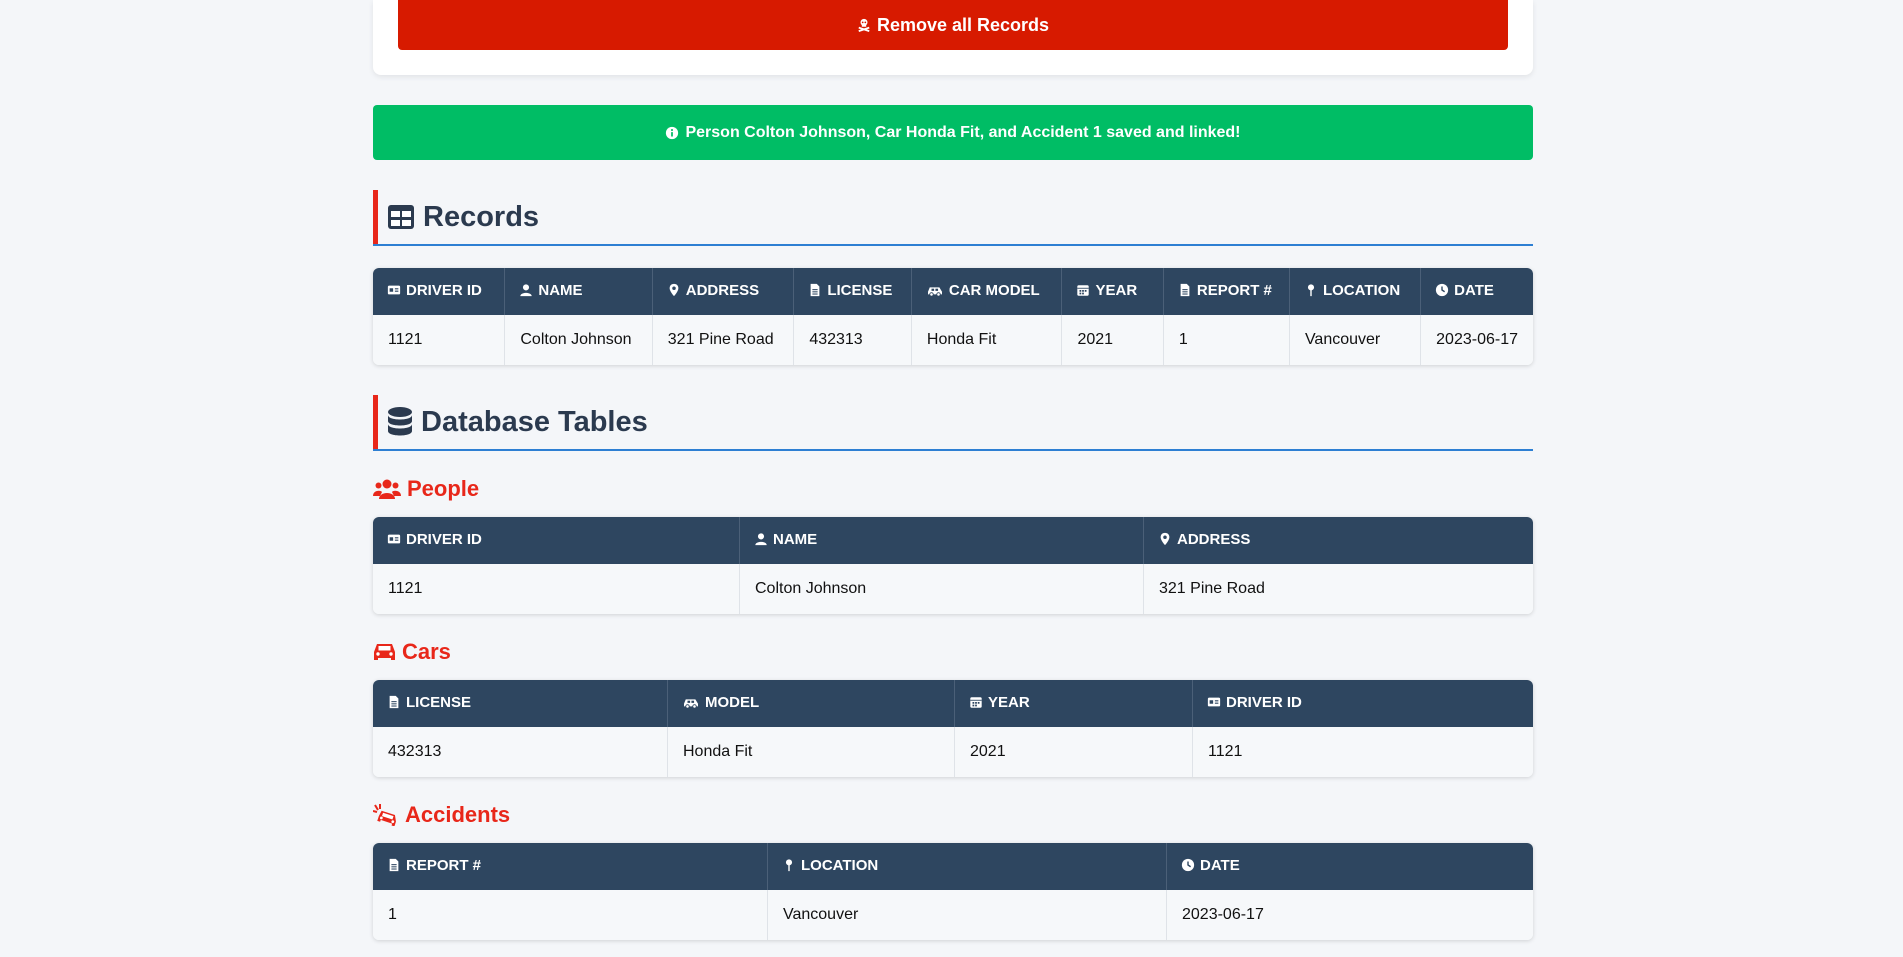 This screenshot has height=957, width=1903. I want to click on accidents-header-row: REPORT # LOCATION DATE, so click(953, 866).